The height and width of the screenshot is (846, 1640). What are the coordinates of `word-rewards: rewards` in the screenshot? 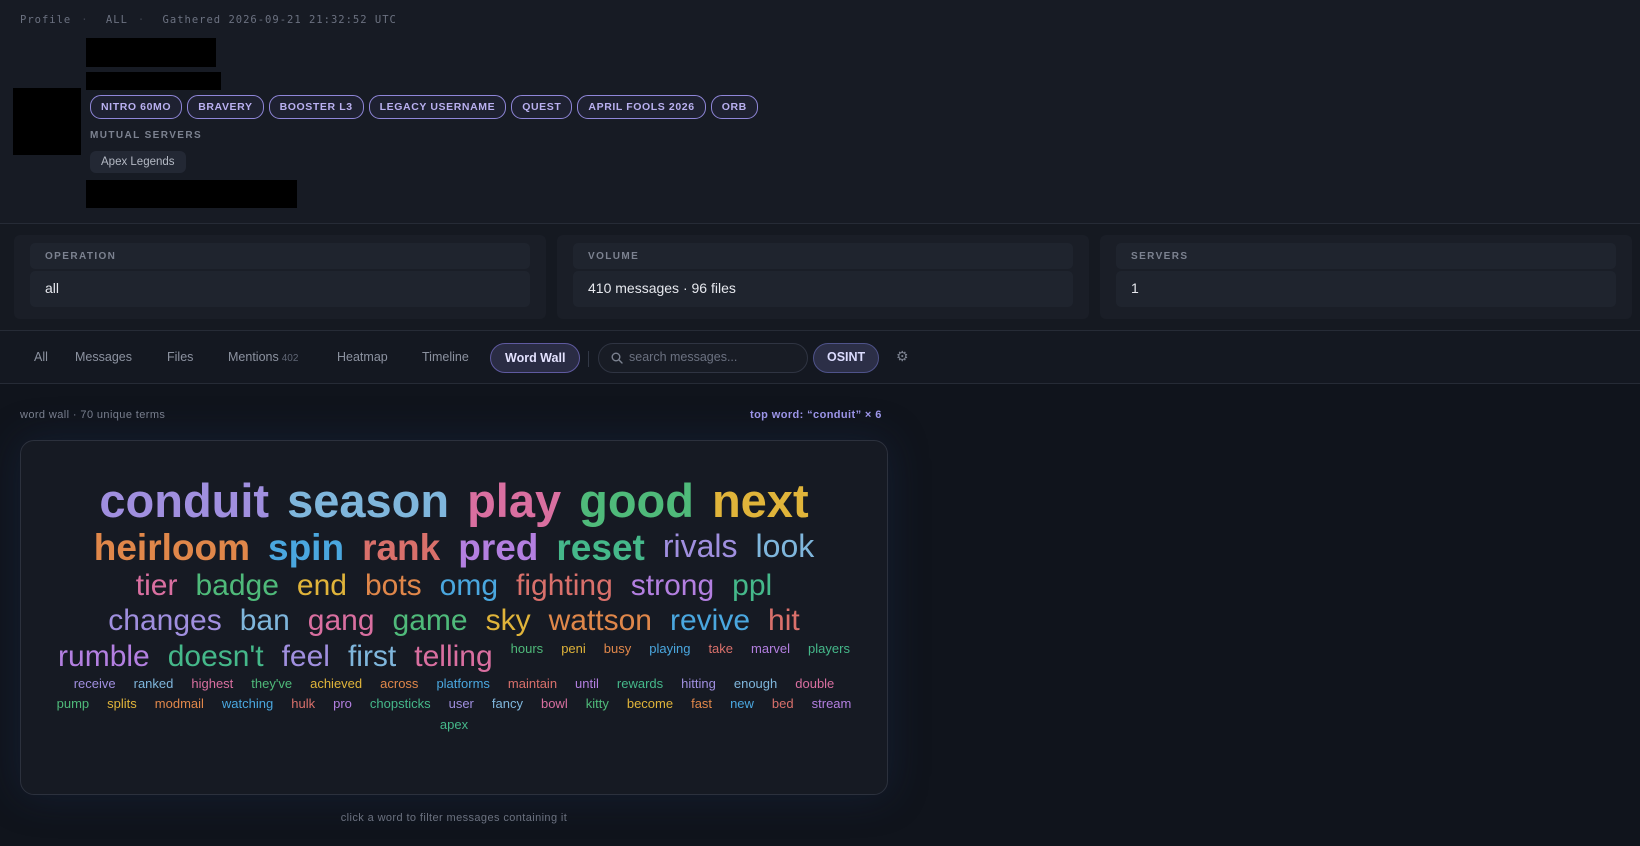 It's located at (640, 684).